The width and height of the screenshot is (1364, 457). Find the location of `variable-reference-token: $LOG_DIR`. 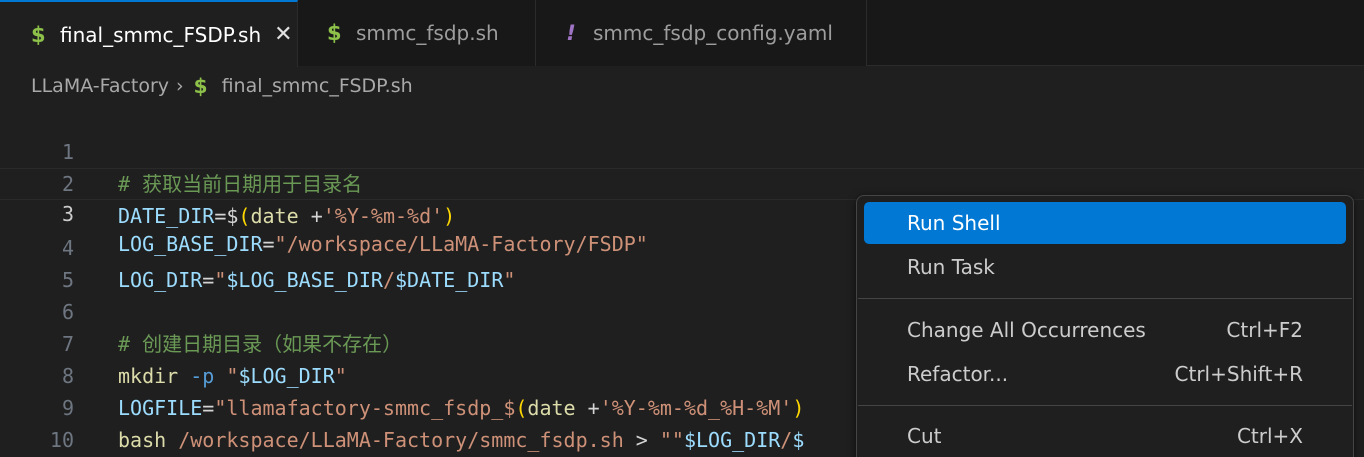

variable-reference-token: $LOG_DIR is located at coordinates (732, 440).